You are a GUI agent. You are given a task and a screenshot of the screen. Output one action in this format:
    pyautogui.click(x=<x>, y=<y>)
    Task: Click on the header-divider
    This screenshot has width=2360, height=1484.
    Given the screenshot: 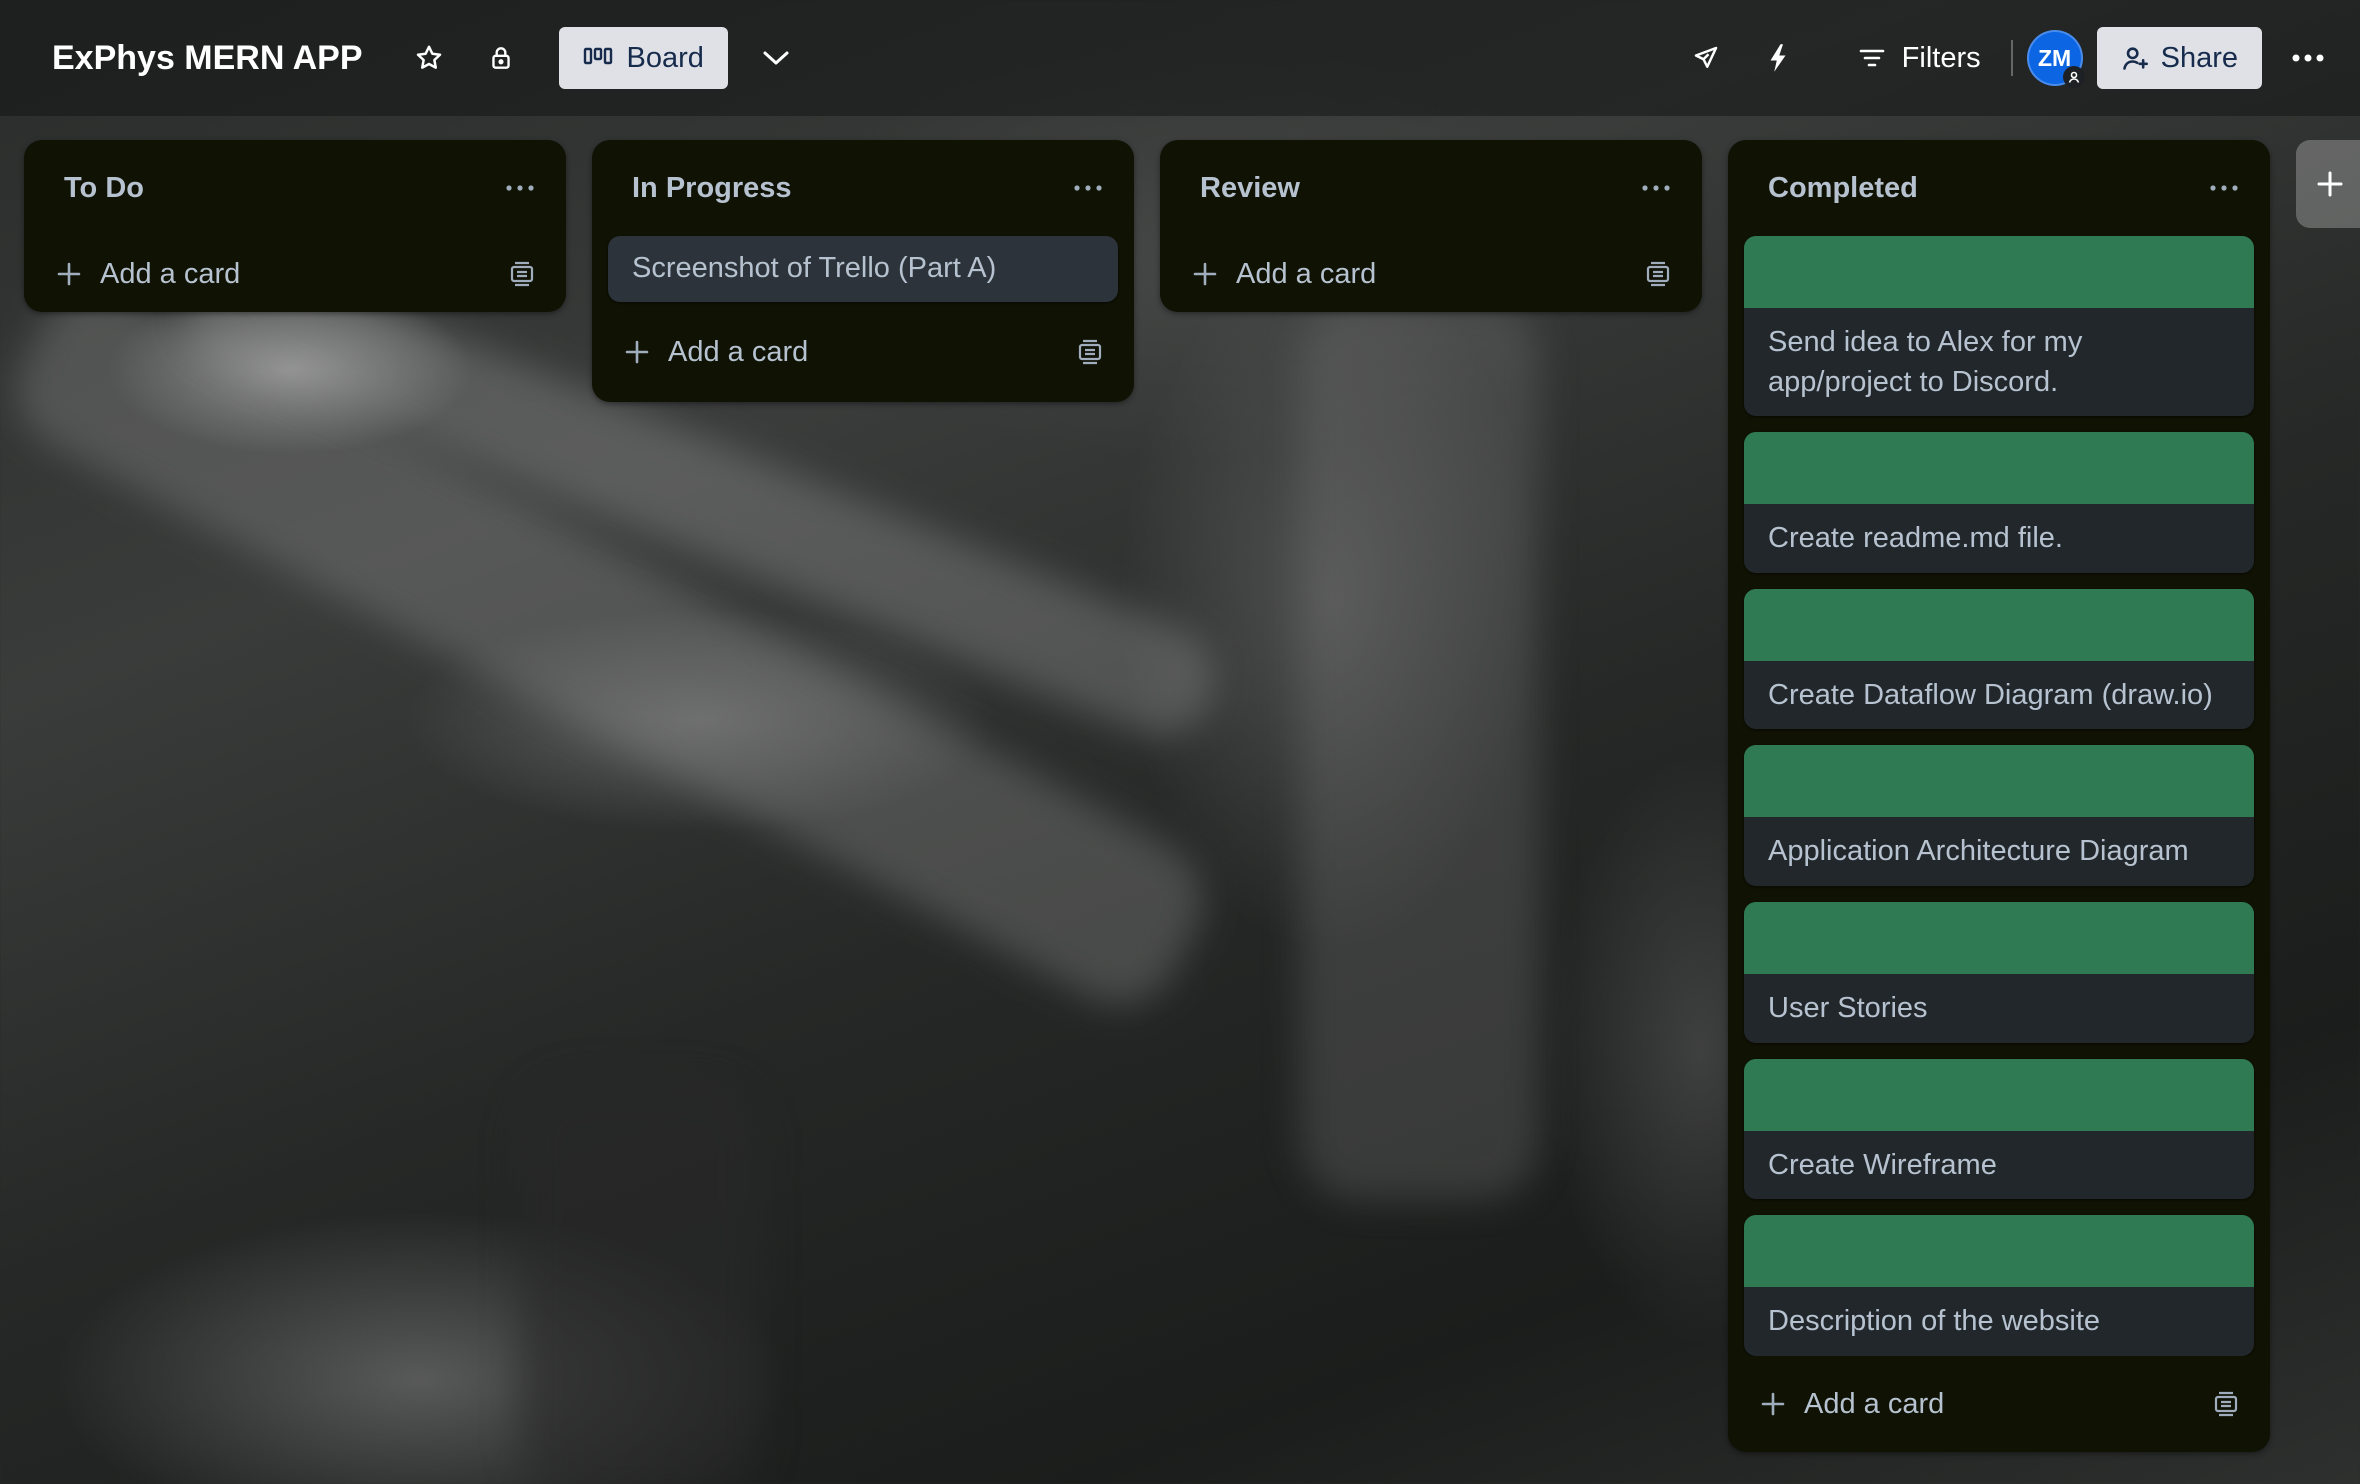 What is the action you would take?
    pyautogui.click(x=2011, y=58)
    